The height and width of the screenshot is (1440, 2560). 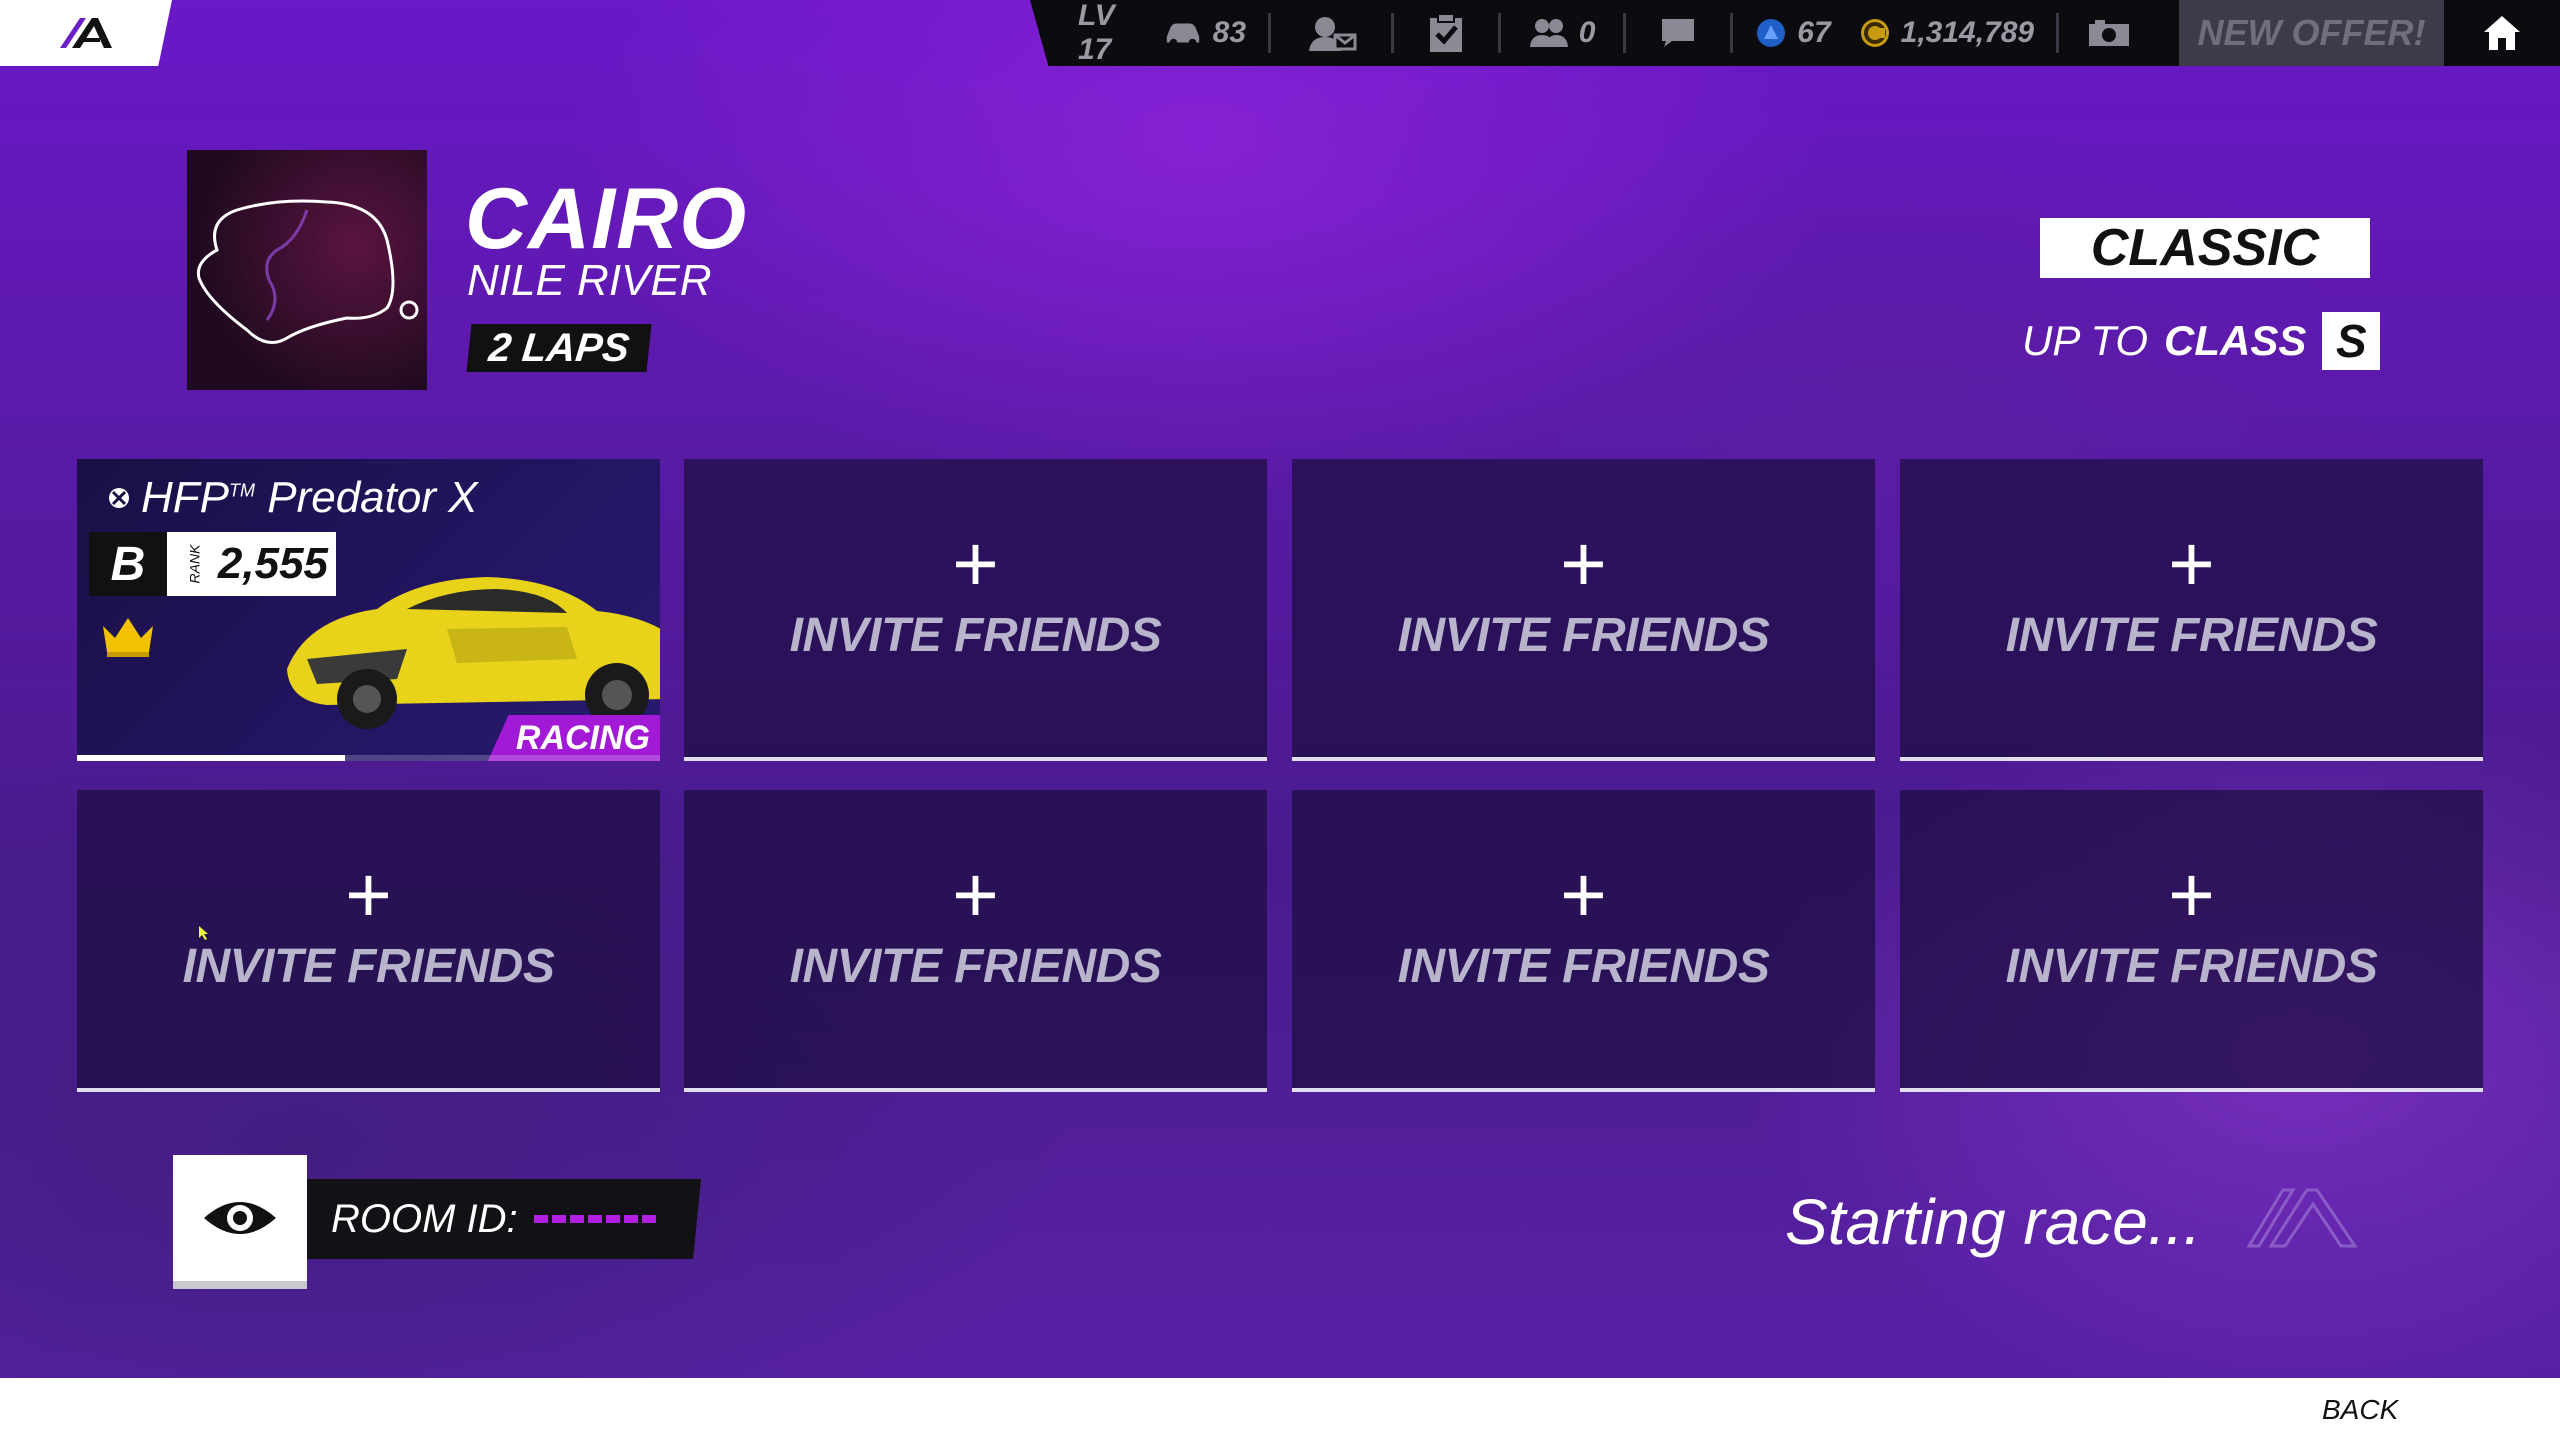 I want to click on home-icon, so click(x=2502, y=33).